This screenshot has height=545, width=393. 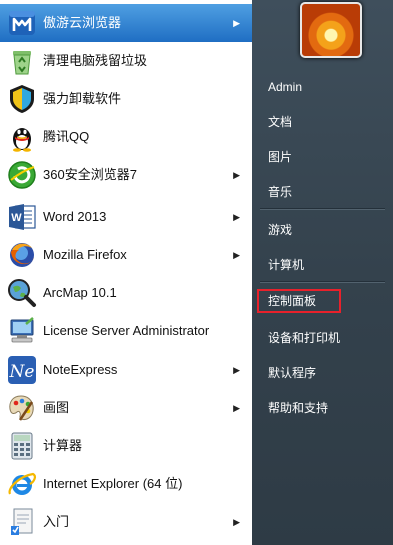 What do you see at coordinates (21, 408) in the screenshot?
I see `paint-icon` at bounding box center [21, 408].